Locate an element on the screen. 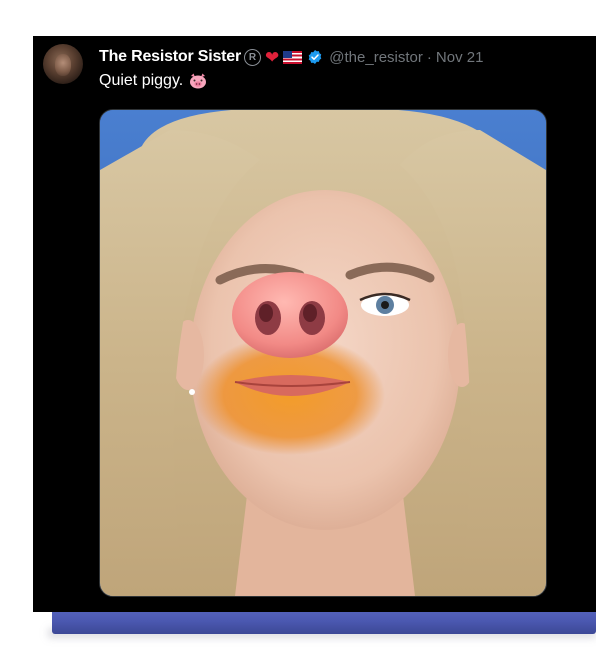 The width and height of the screenshot is (596, 662). verified-badge-icon is located at coordinates (315, 57).